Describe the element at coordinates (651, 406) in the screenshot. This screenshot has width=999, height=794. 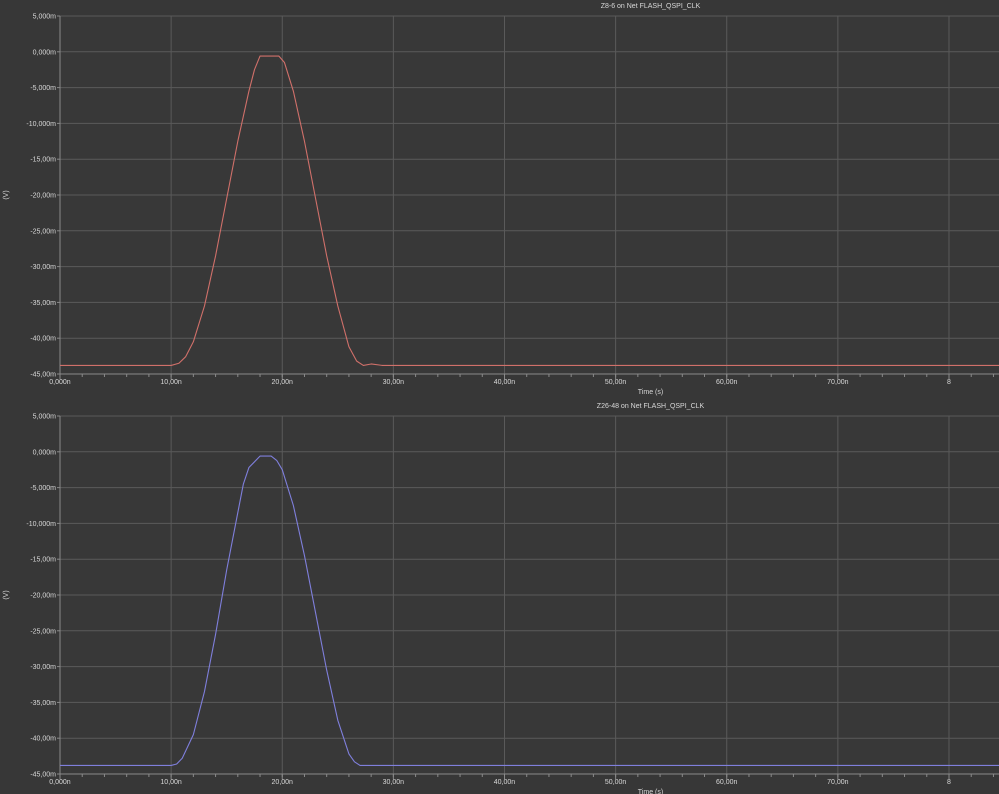
I see `chart-title: Z26-48 on Net FLASH_QSPI_CLK` at that location.